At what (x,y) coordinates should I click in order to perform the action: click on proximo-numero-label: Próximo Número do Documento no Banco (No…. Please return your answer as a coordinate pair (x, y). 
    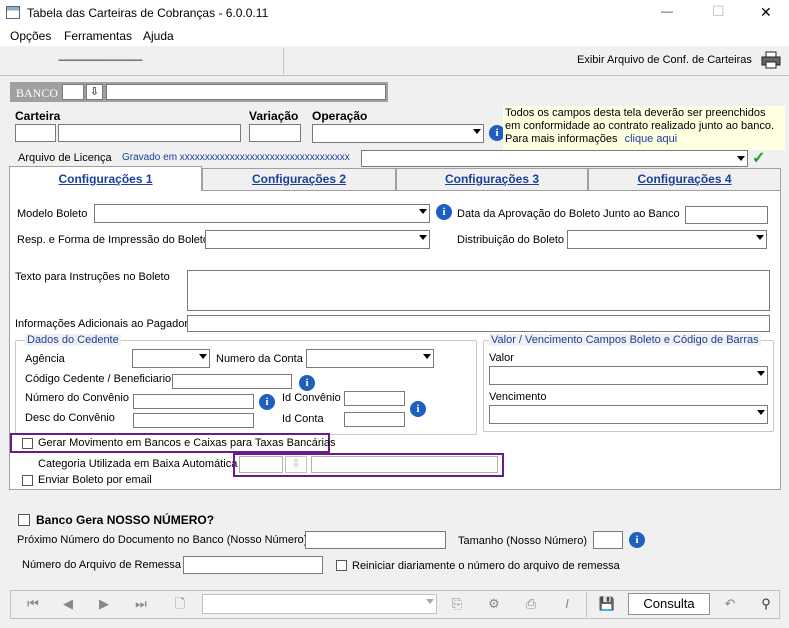
    Looking at the image, I should click on (162, 540).